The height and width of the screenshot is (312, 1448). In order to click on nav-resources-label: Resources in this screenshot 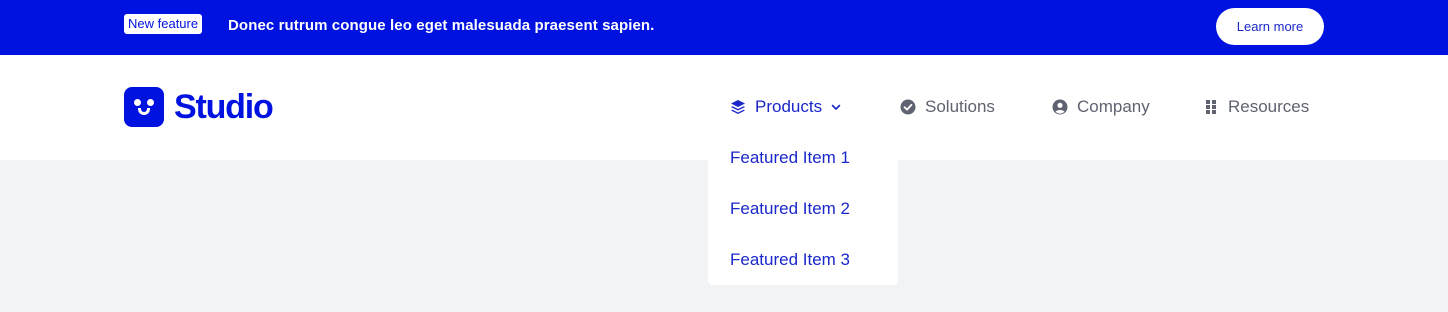, I will do `click(1269, 106)`.